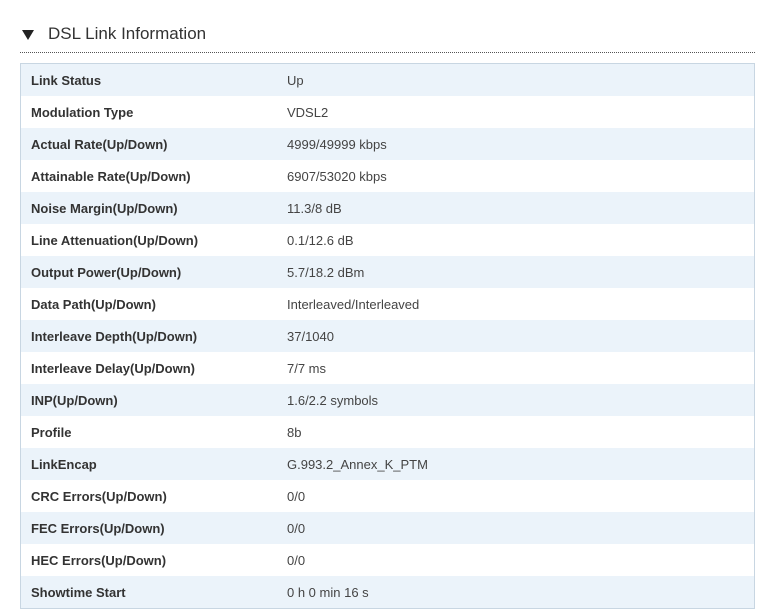  What do you see at coordinates (387, 368) in the screenshot?
I see `table-row: Interleave Delay(Up/Down) 7/7 ms` at bounding box center [387, 368].